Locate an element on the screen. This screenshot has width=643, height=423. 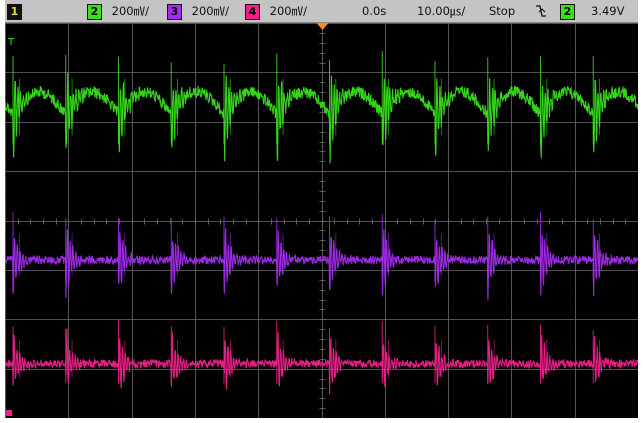
run-state: Stop is located at coordinates (502, 11).